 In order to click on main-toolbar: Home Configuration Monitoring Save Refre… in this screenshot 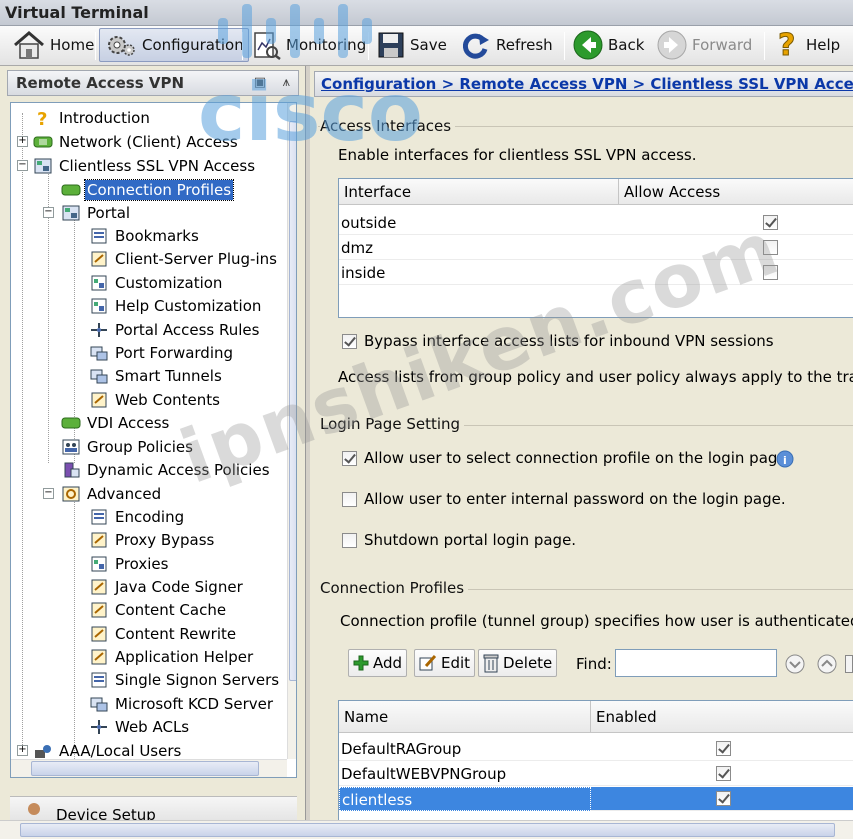, I will do `click(426, 46)`.